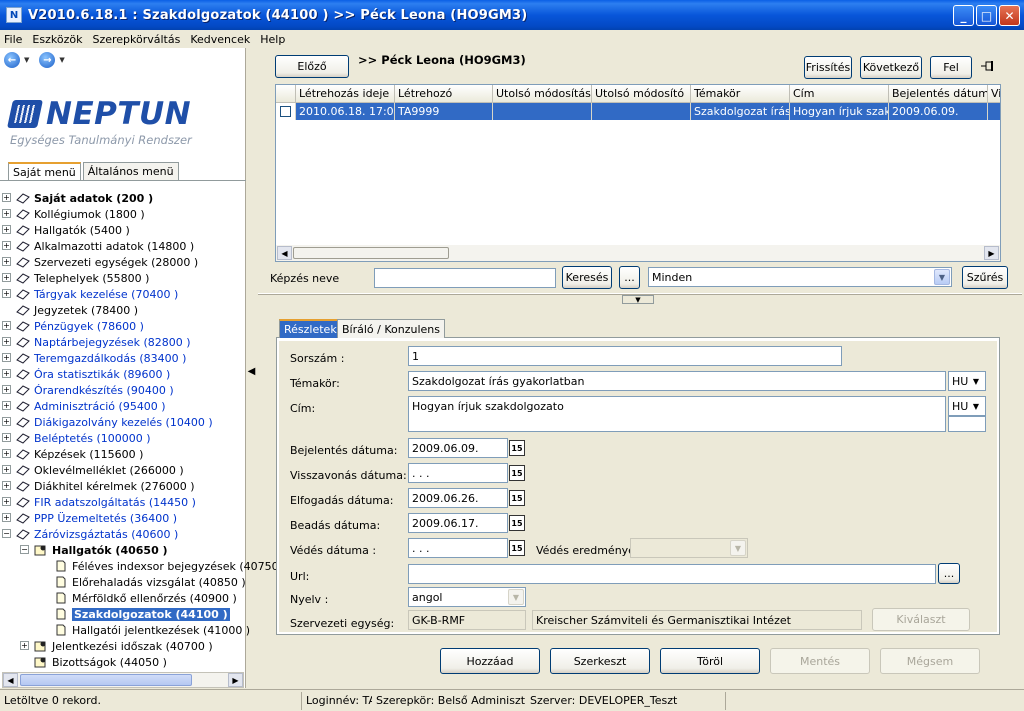  I want to click on column-header: Vi, so click(994, 94).